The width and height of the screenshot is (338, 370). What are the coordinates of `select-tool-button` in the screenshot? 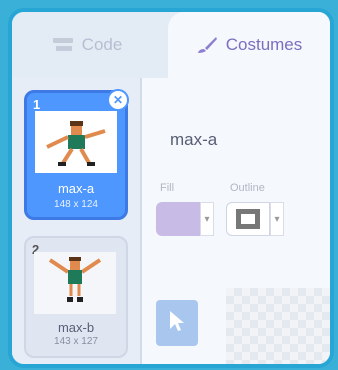 It's located at (177, 323).